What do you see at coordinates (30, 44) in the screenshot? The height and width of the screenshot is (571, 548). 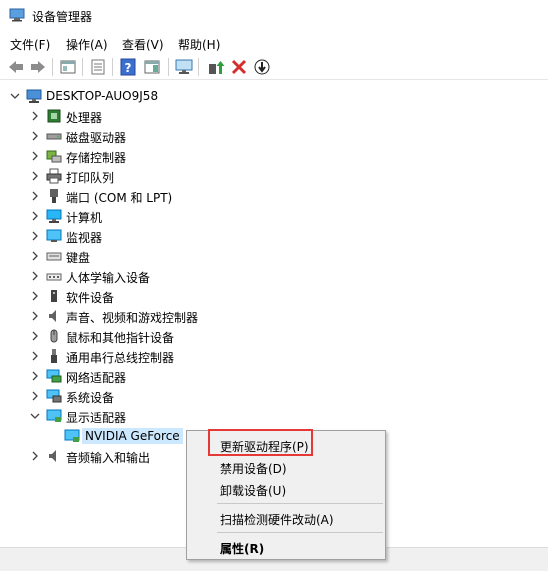 I see `menu-file: 文件(F)` at bounding box center [30, 44].